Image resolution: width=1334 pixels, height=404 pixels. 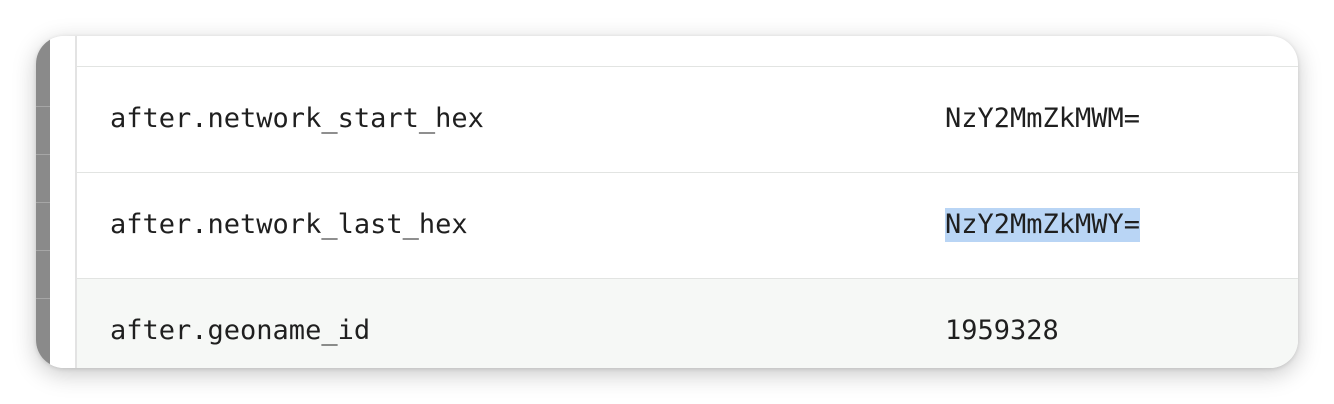 What do you see at coordinates (240, 330) in the screenshot?
I see `field-name: after.geoname_id` at bounding box center [240, 330].